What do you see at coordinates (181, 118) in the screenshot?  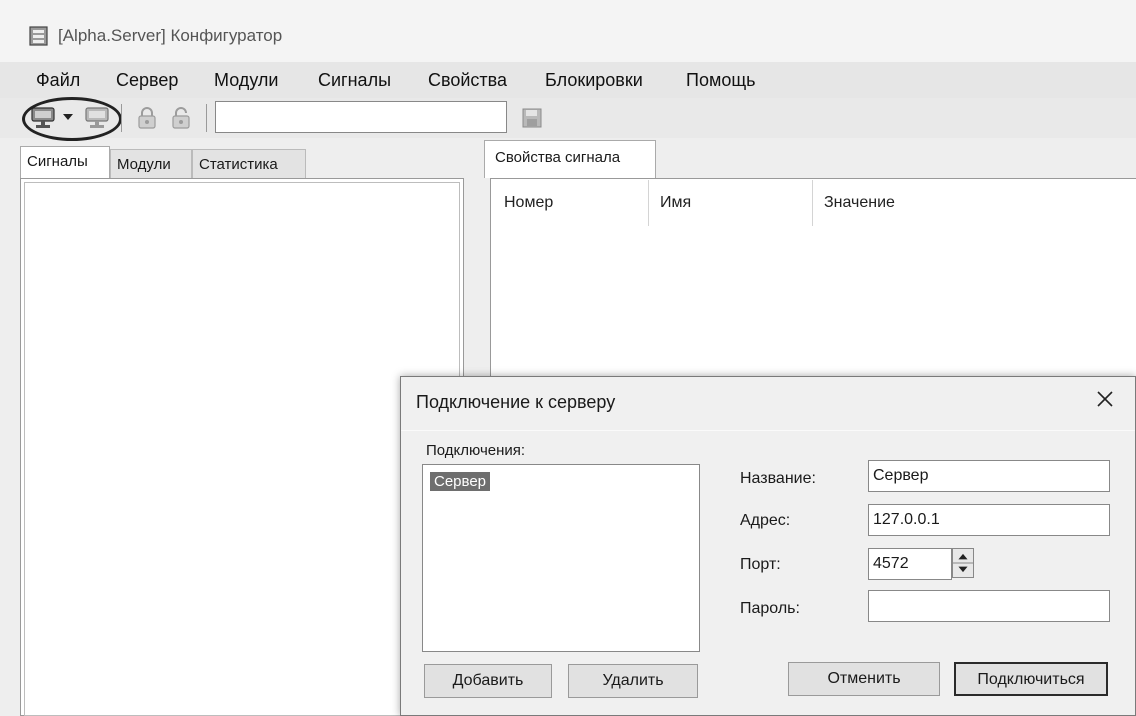 I see `unlock-icon` at bounding box center [181, 118].